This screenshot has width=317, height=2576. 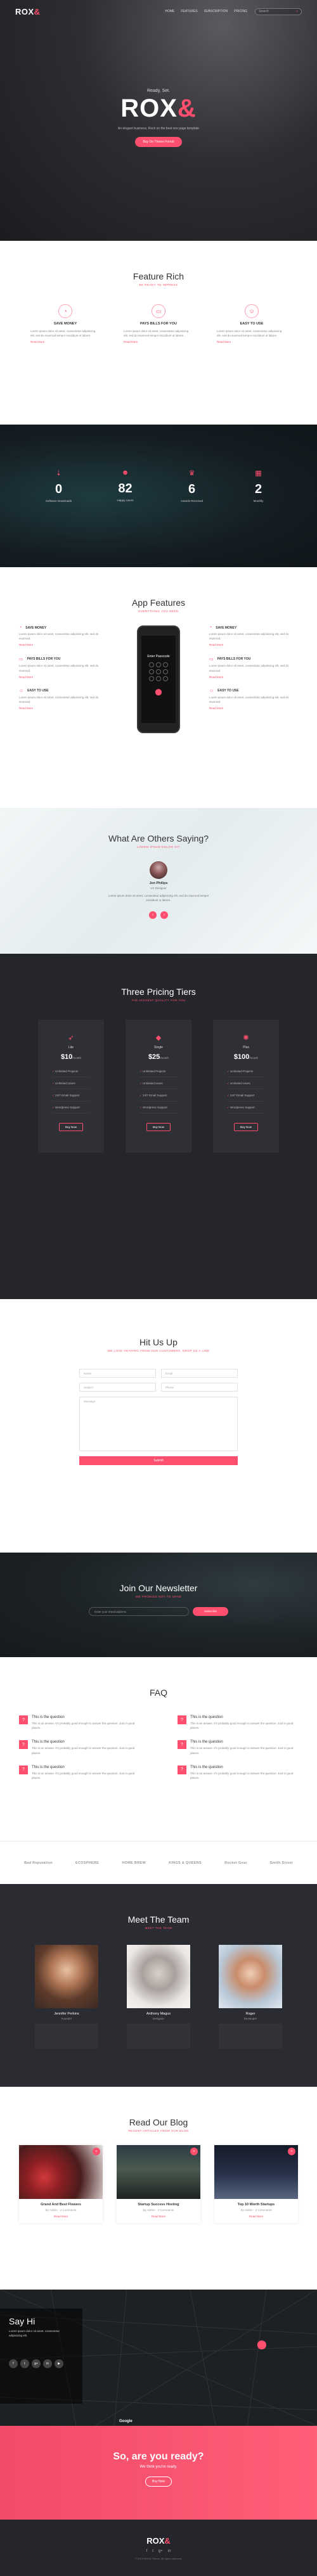 What do you see at coordinates (297, 11) in the screenshot?
I see `search-icon: ⌕` at bounding box center [297, 11].